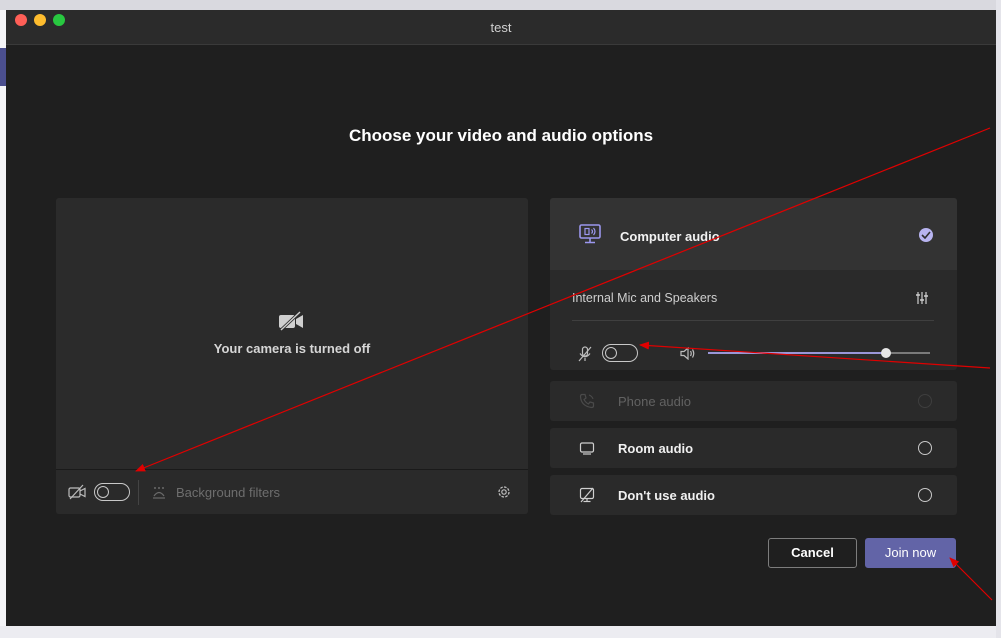  Describe the element at coordinates (656, 448) in the screenshot. I see `room-audio-label: Room audio` at that location.